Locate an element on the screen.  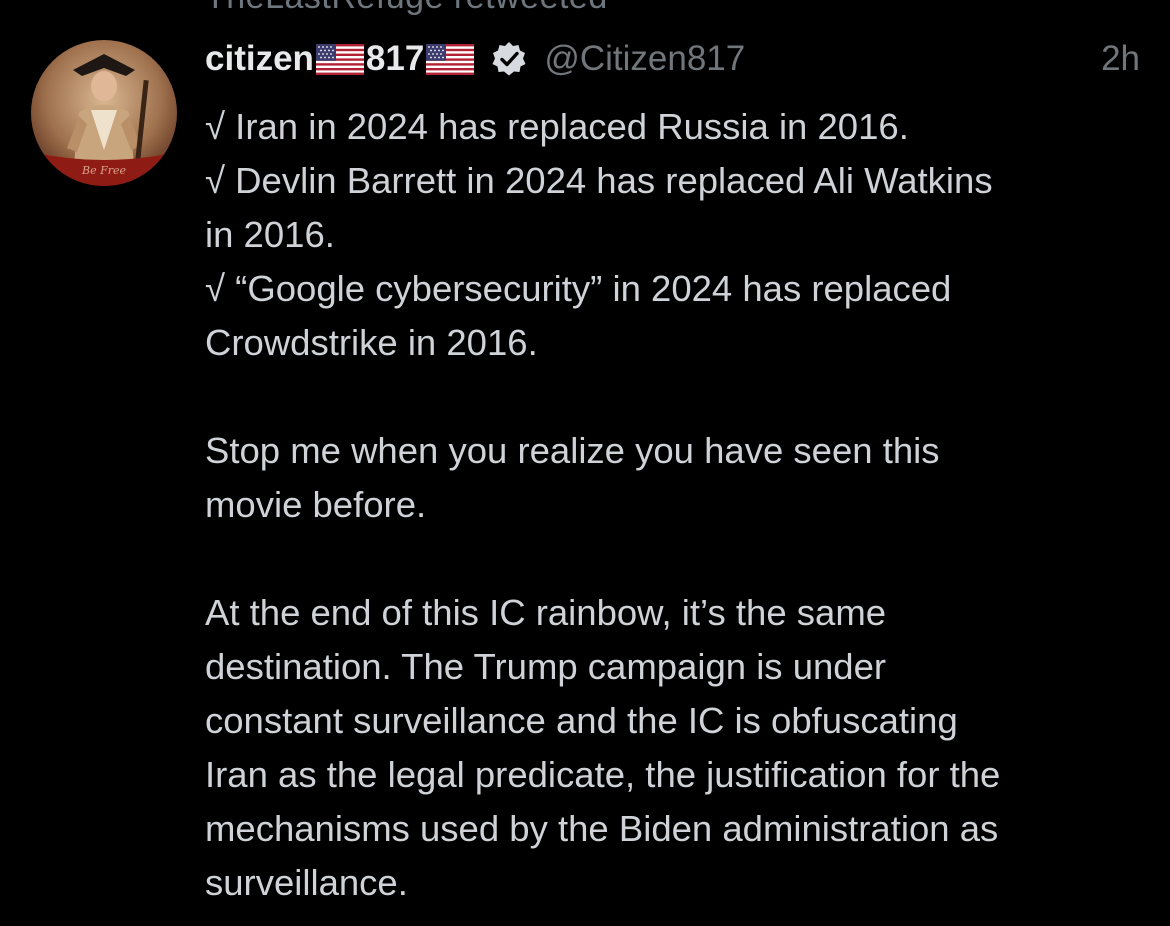
display-name: citizen 817 is located at coordinates (340, 59).